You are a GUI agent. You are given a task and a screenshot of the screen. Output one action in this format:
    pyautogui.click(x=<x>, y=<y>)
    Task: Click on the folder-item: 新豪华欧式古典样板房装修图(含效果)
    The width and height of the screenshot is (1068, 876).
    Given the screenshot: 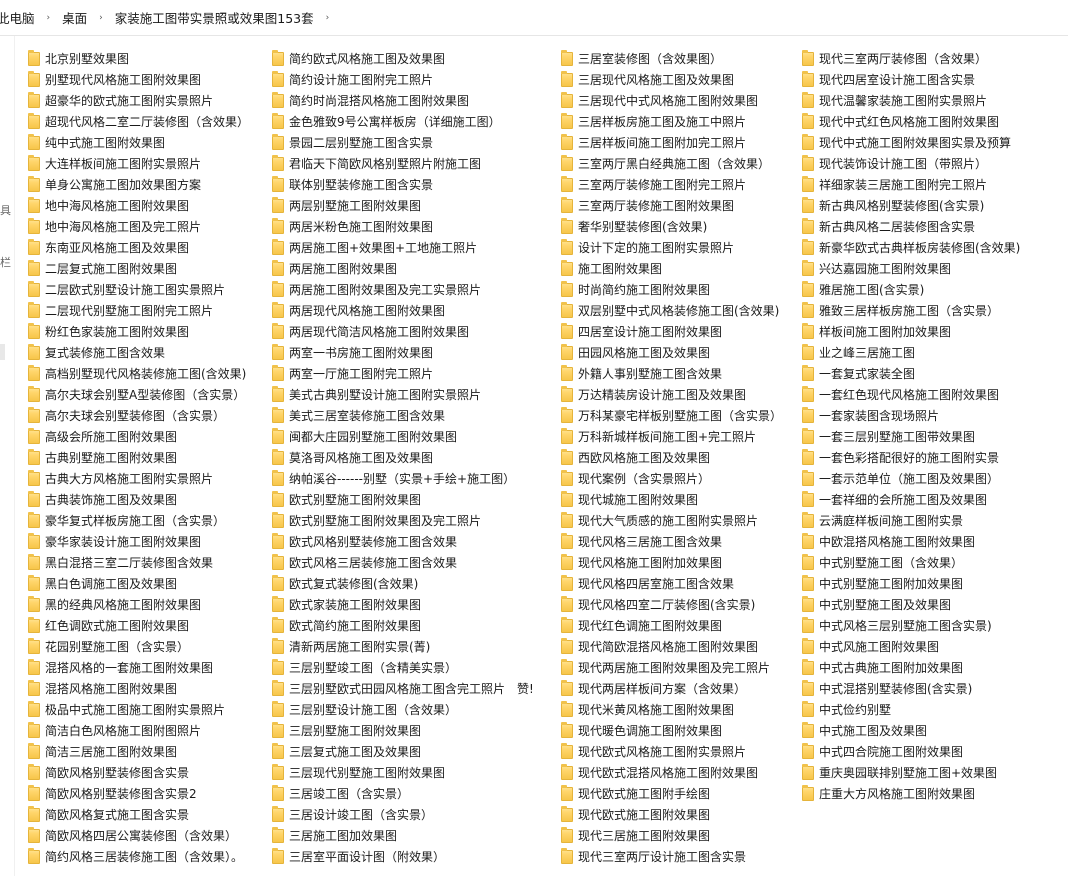 What is the action you would take?
    pyautogui.click(x=911, y=247)
    